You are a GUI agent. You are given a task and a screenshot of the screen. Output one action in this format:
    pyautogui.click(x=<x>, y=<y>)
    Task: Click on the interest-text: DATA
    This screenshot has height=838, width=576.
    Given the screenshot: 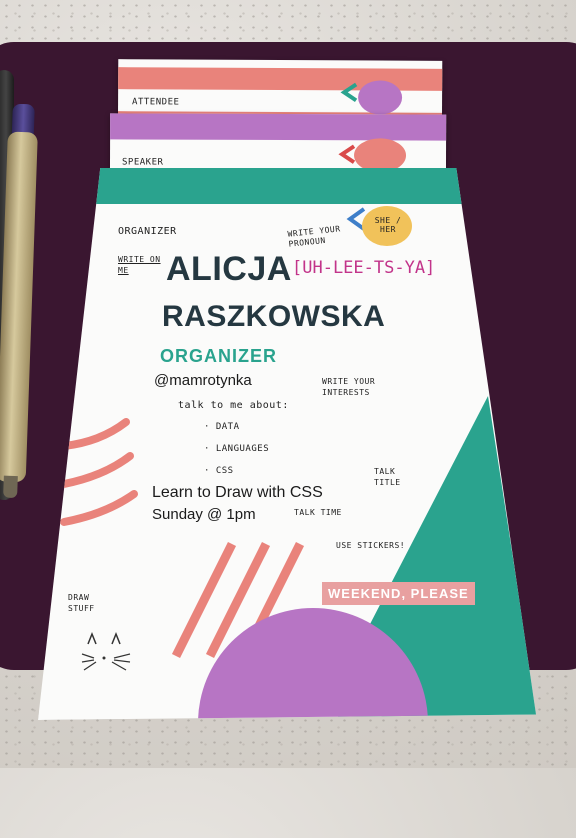 What is the action you would take?
    pyautogui.click(x=227, y=427)
    